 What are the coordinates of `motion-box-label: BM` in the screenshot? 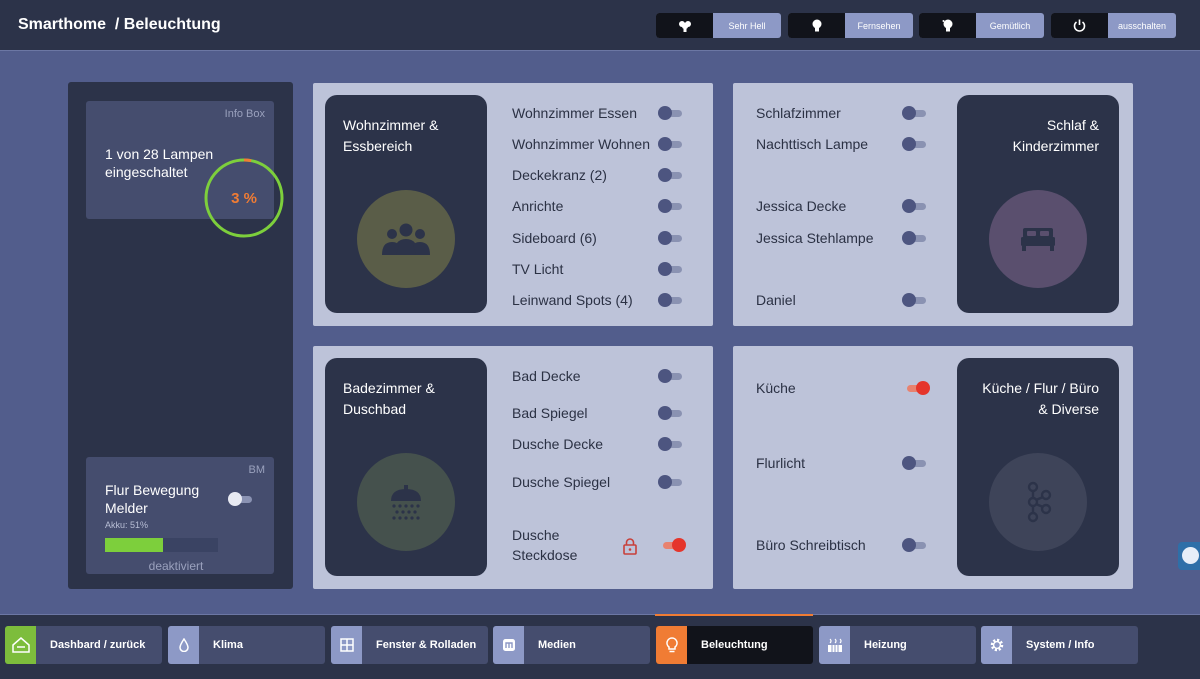 It's located at (257, 470).